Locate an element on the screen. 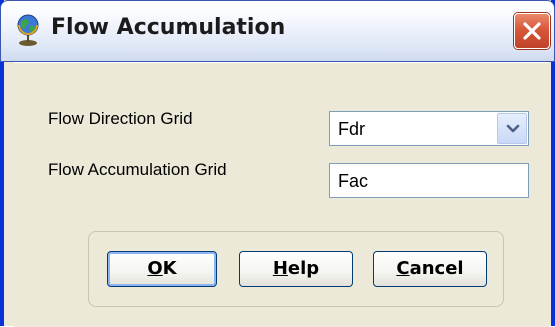 This screenshot has height=327, width=555. ok-button: OK is located at coordinates (162, 269).